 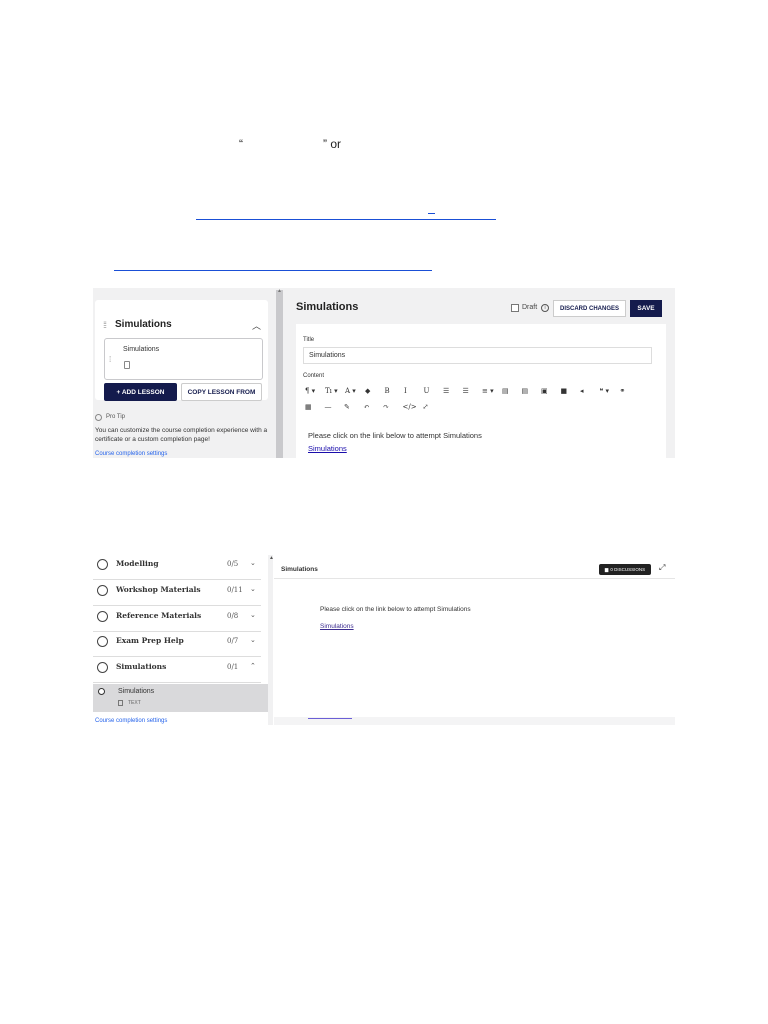 What do you see at coordinates (474, 567) in the screenshot?
I see `viewer-header: Simulations ▆ 0 DISCUSSIONS ⤢` at bounding box center [474, 567].